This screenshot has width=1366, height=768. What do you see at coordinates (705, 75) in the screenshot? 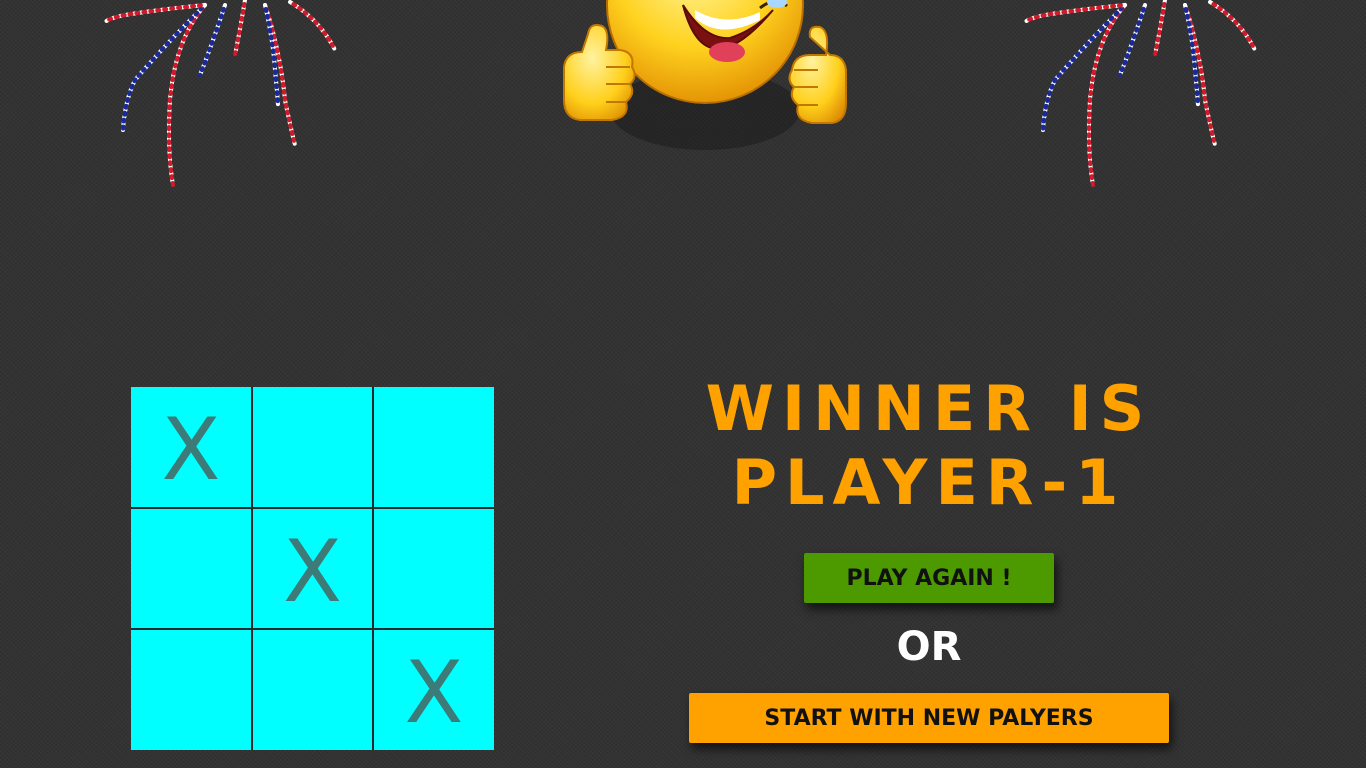
I see `thumbs-up-smiley-icon` at bounding box center [705, 75].